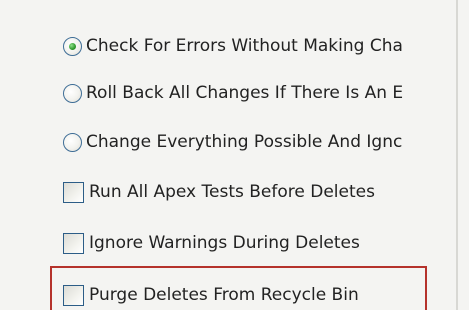  I want to click on checkbox-ignore-warnings-option: Ignore Warnings During Deletes, so click(211, 243).